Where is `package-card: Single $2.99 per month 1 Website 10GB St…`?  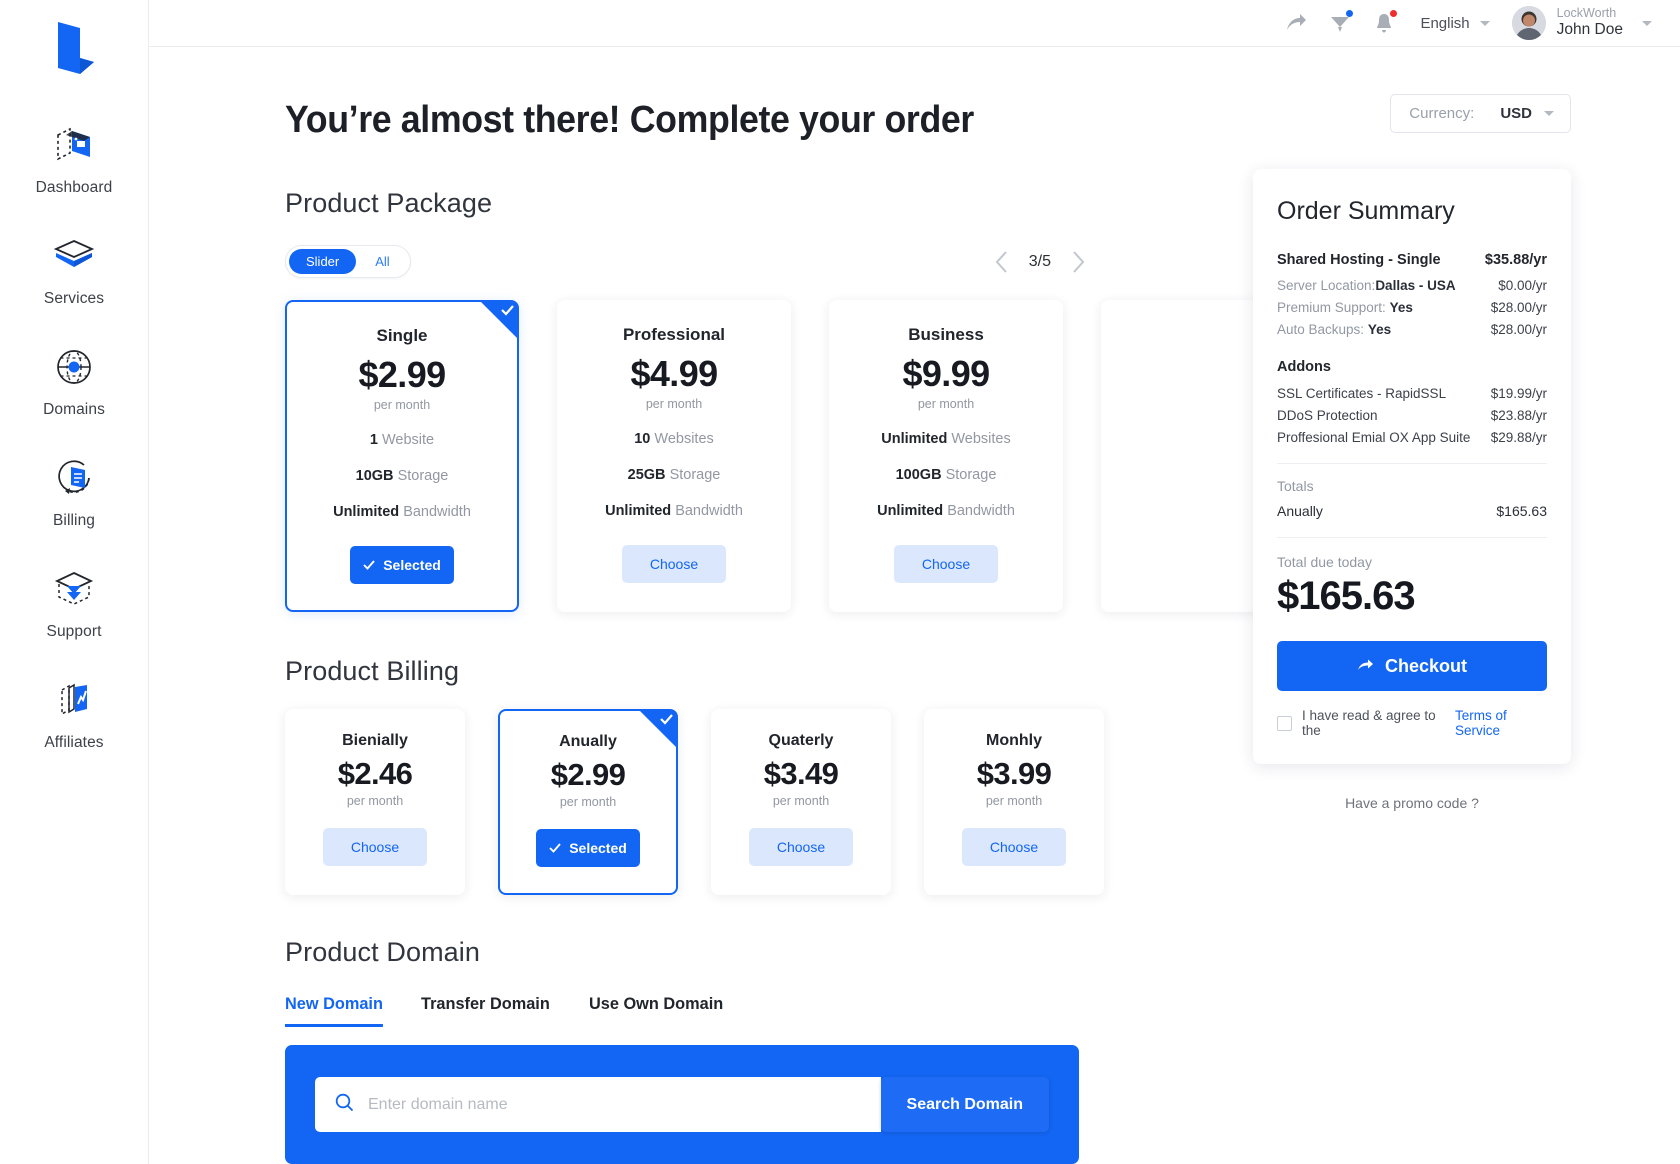
package-card: Single $2.99 per month 1 Website 10GB St… is located at coordinates (402, 456).